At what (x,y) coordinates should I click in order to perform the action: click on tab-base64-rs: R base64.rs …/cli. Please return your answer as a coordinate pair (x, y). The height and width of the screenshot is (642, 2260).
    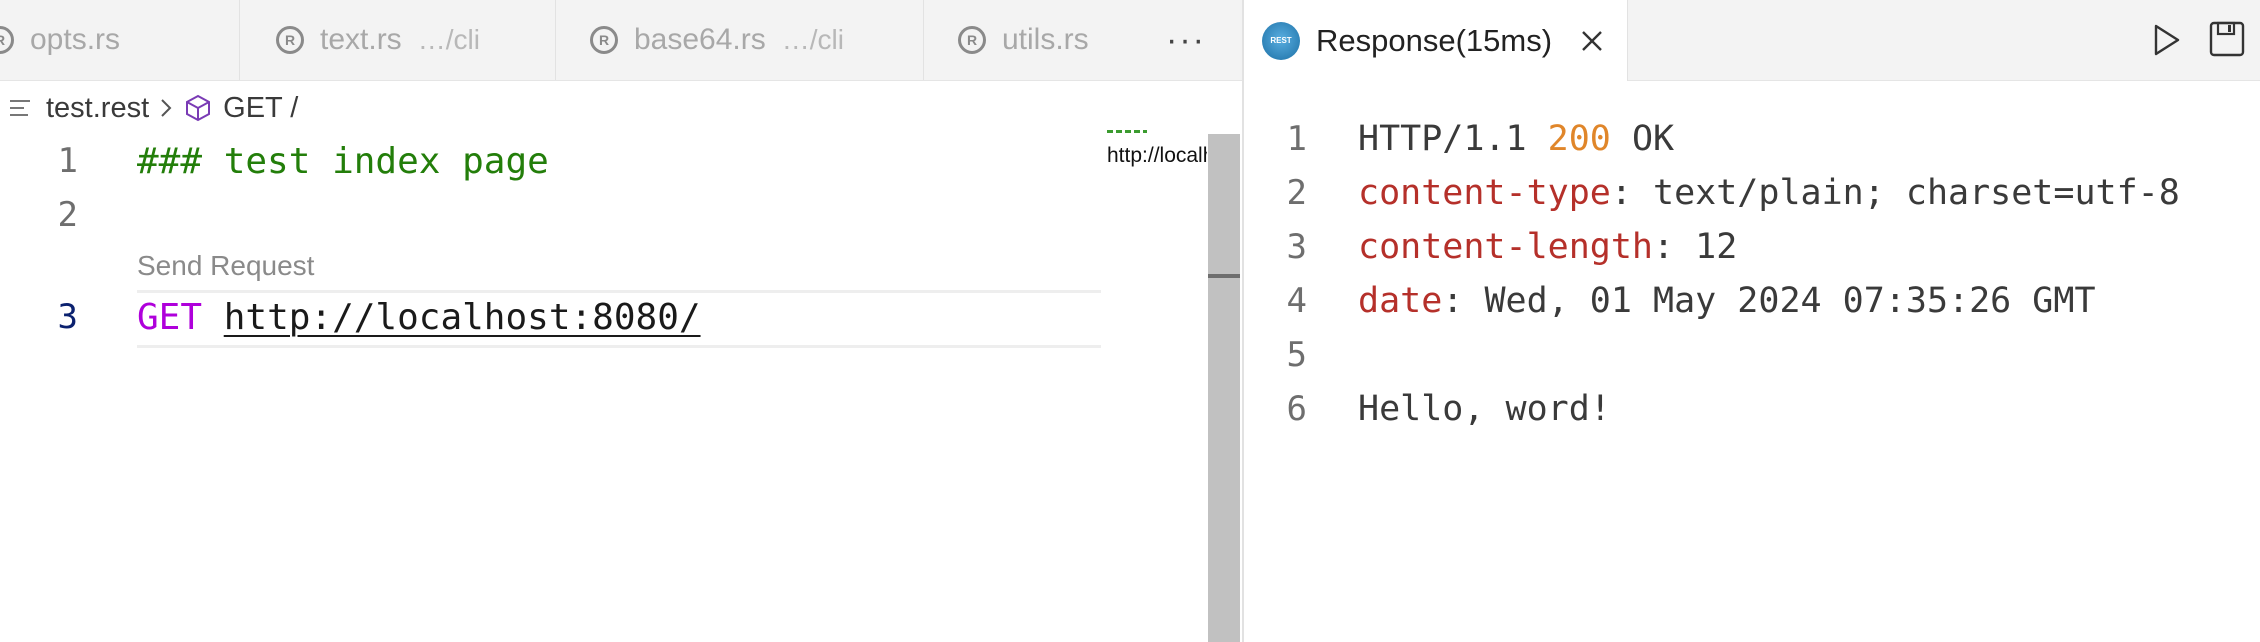
    Looking at the image, I should click on (740, 40).